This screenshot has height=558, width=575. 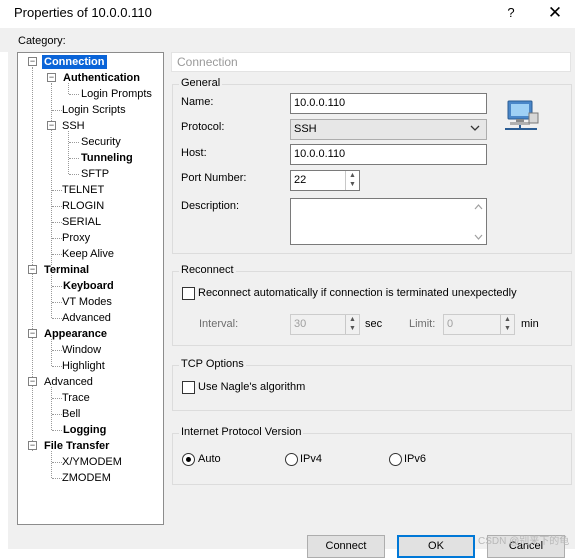 What do you see at coordinates (203, 127) in the screenshot?
I see `protocol-label: Protocol:` at bounding box center [203, 127].